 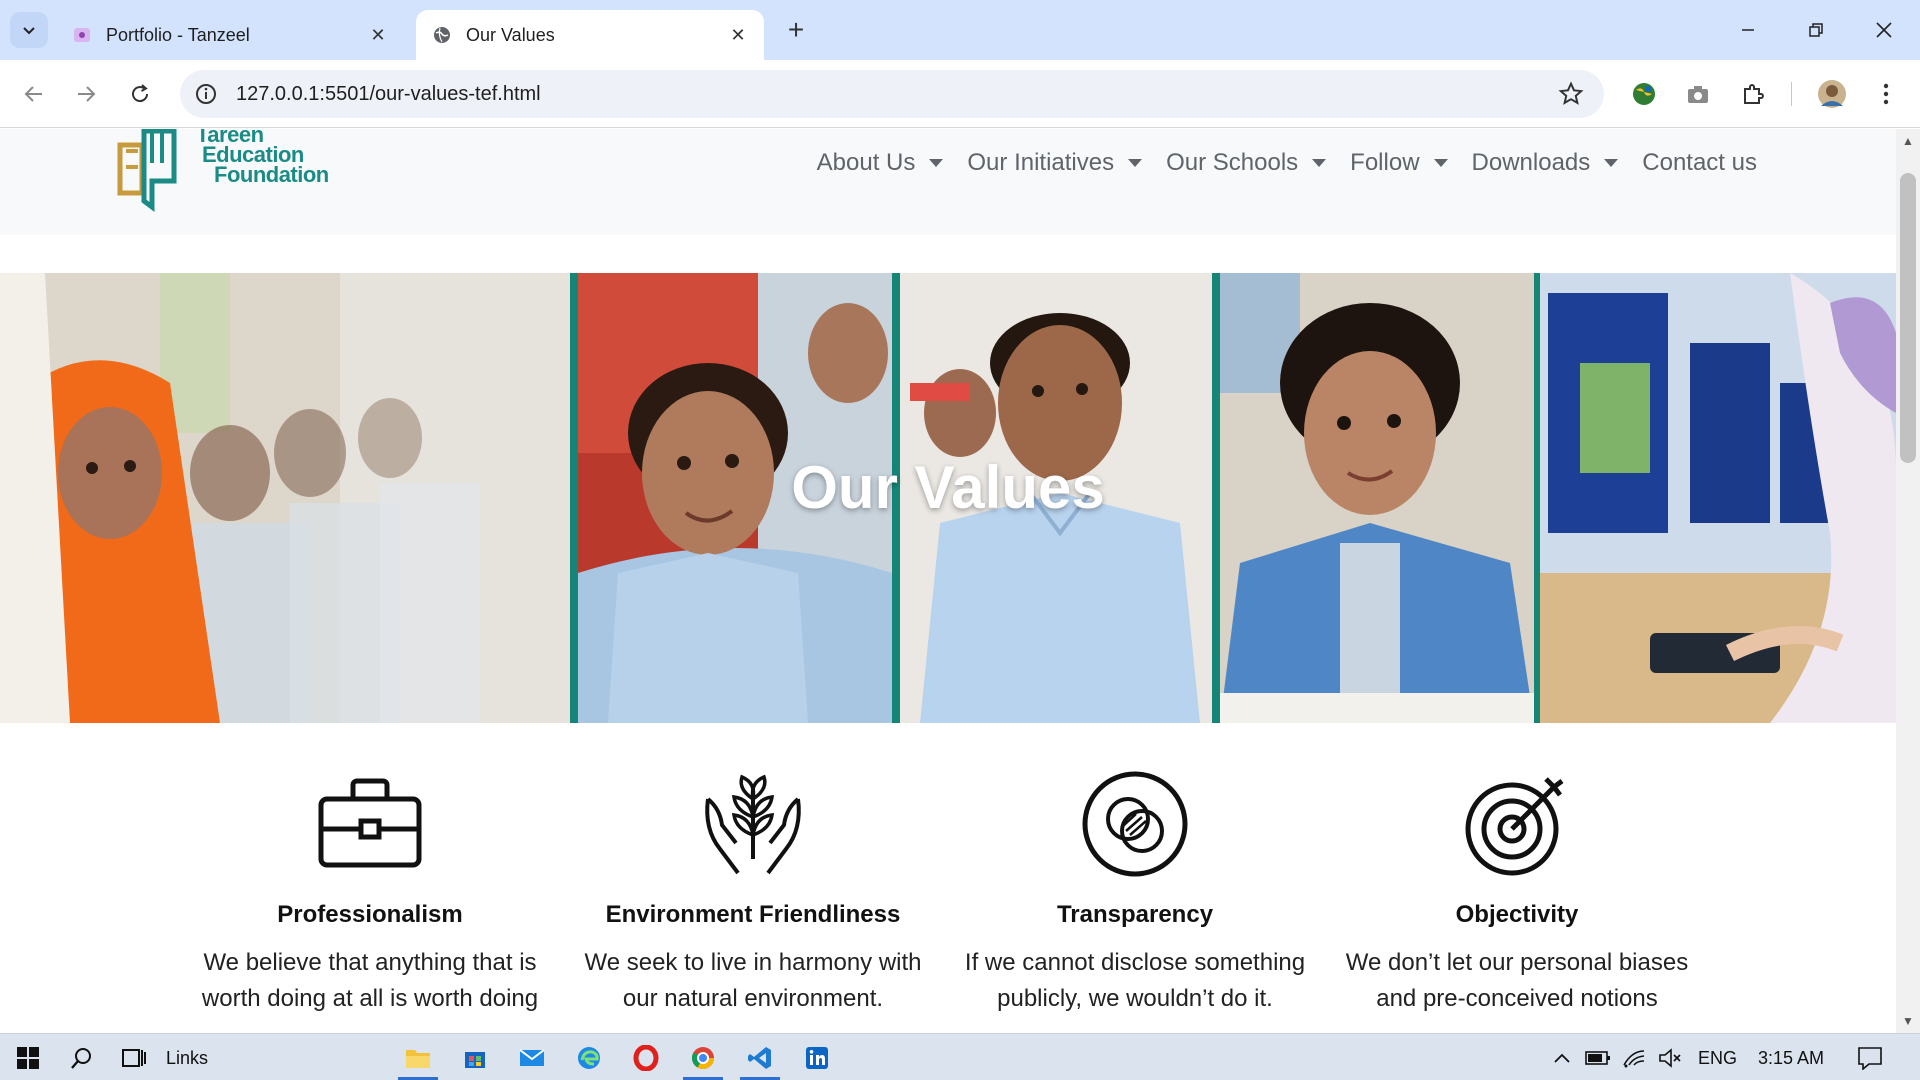 I want to click on scroll-down-icon: ▼, so click(x=1908, y=1021).